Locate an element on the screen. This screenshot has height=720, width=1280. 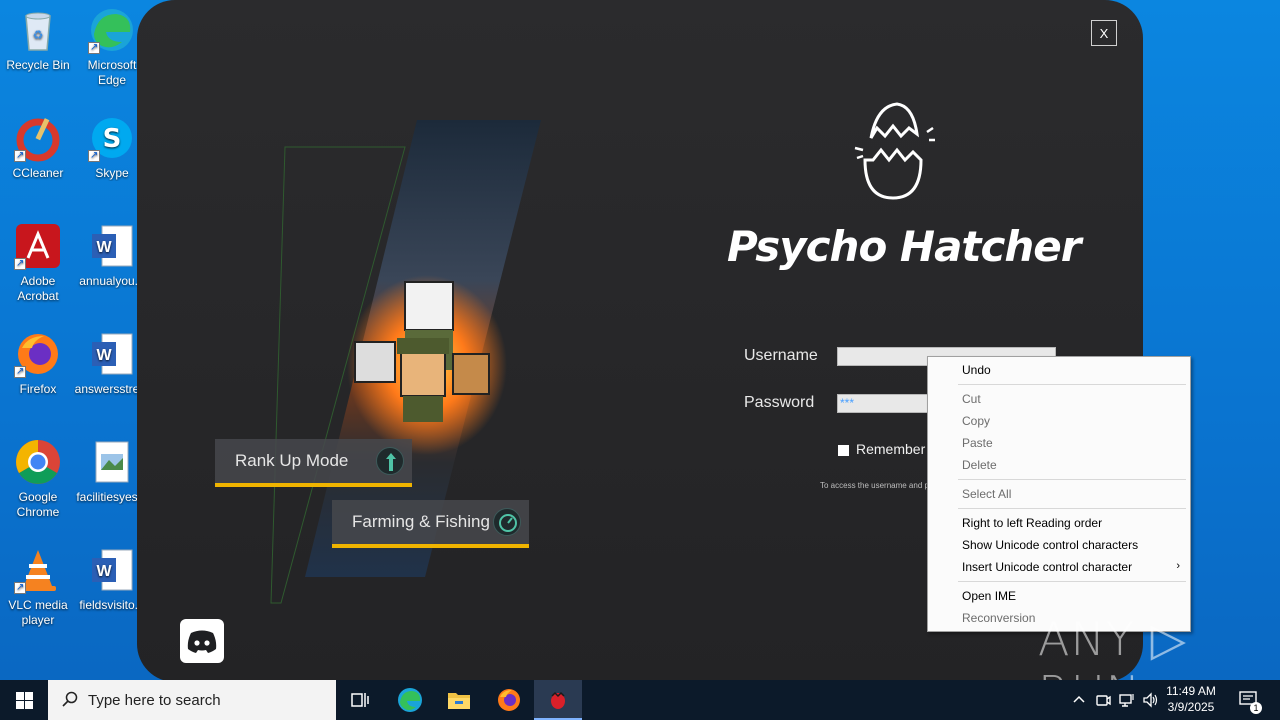
taskbar-search-box: Type here to search is located at coordinates (192, 700).